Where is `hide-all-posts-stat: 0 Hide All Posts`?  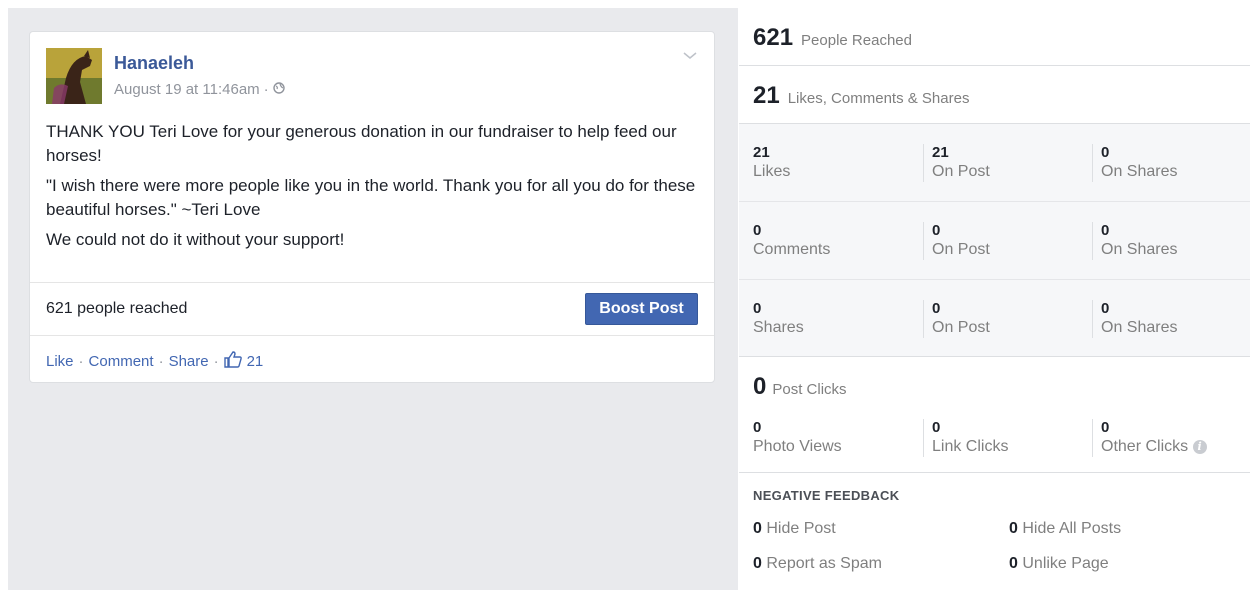
hide-all-posts-stat: 0 Hide All Posts is located at coordinates (1065, 529).